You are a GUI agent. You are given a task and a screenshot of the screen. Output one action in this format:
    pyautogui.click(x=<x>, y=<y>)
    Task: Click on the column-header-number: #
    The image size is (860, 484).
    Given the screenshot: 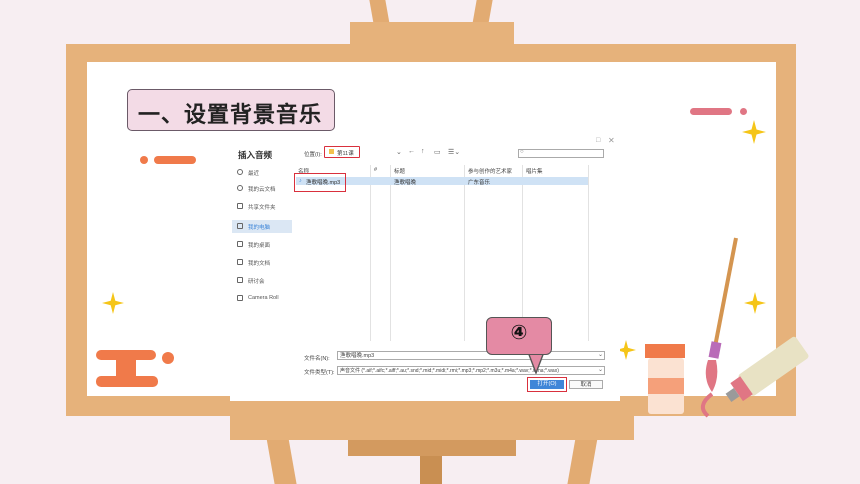 What is the action you would take?
    pyautogui.click(x=375, y=170)
    